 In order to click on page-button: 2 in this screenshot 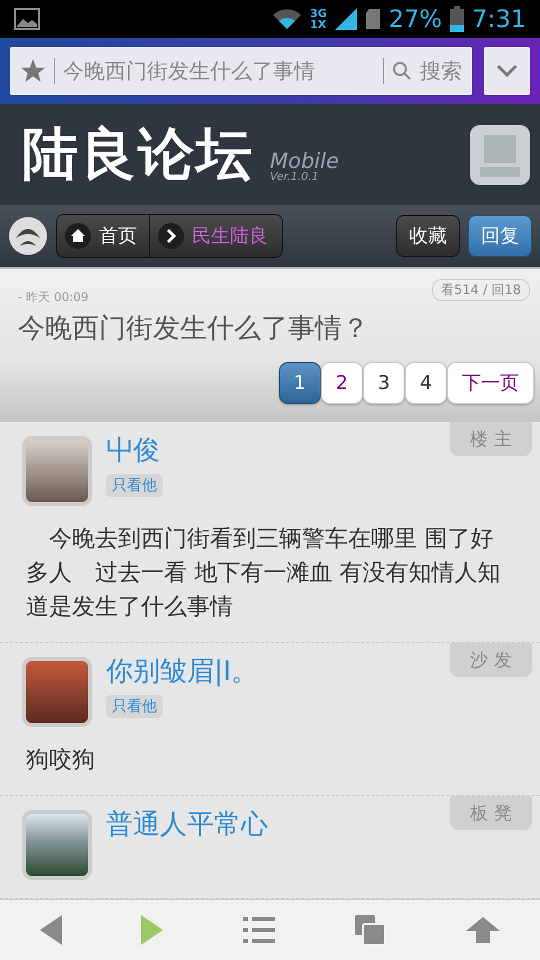, I will do `click(341, 383)`.